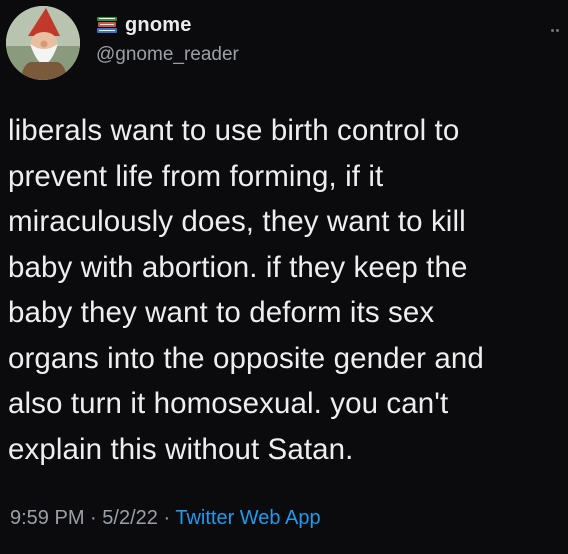  What do you see at coordinates (107, 25) in the screenshot?
I see `books-icon` at bounding box center [107, 25].